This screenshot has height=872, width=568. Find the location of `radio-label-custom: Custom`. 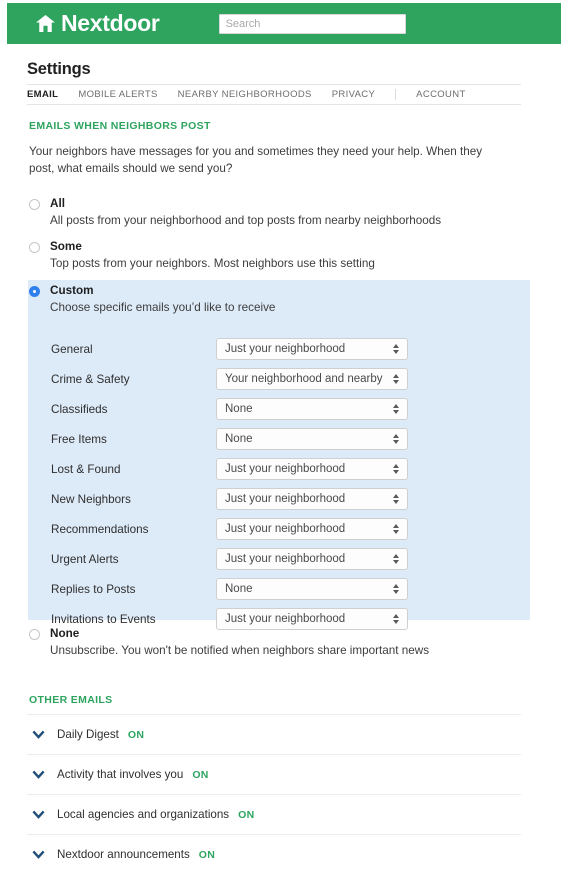

radio-label-custom: Custom is located at coordinates (72, 290).